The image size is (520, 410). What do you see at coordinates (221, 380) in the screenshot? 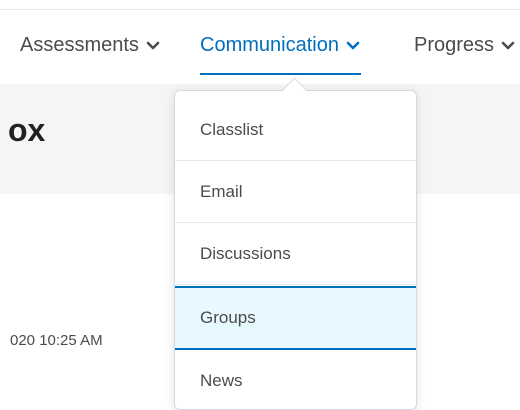
I see `menu-item-label: News` at bounding box center [221, 380].